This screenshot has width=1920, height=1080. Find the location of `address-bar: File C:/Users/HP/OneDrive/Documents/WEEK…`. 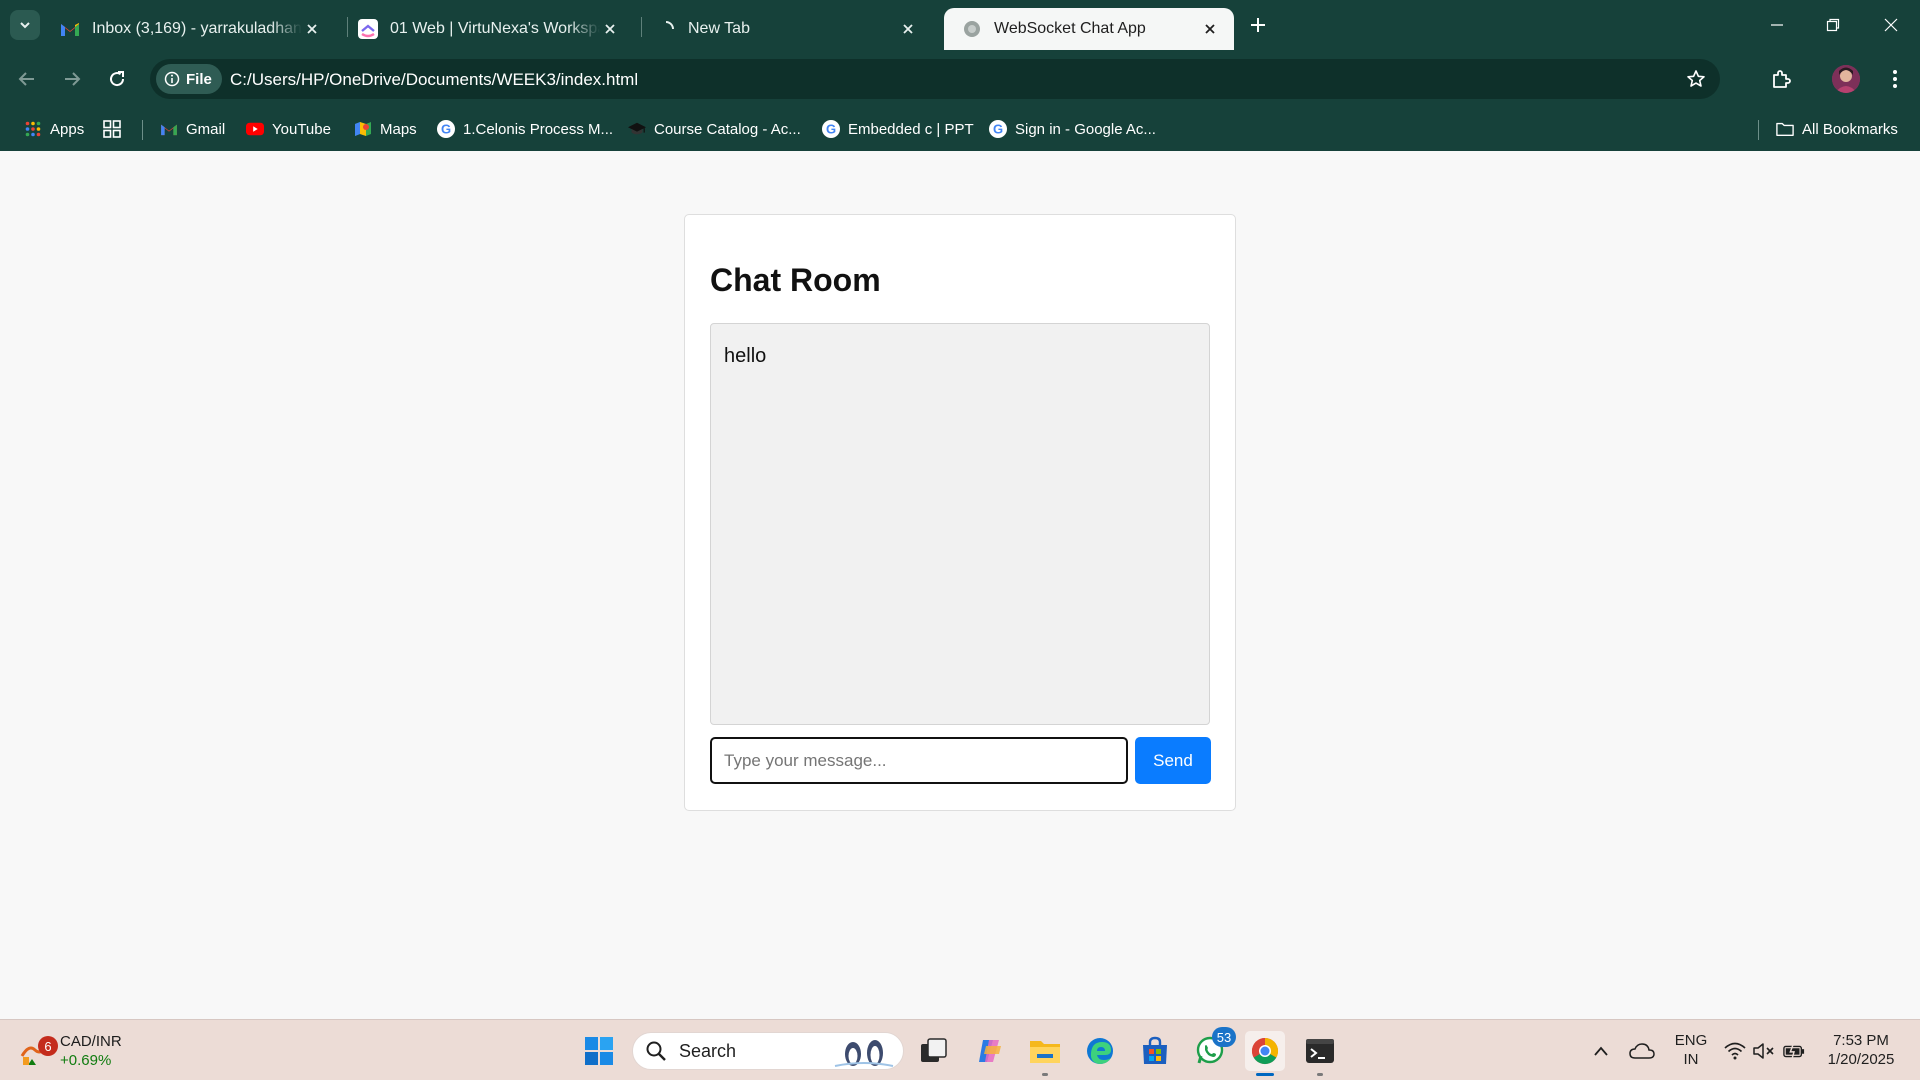

address-bar: File C:/Users/HP/OneDrive/Documents/WEEK… is located at coordinates (935, 79).